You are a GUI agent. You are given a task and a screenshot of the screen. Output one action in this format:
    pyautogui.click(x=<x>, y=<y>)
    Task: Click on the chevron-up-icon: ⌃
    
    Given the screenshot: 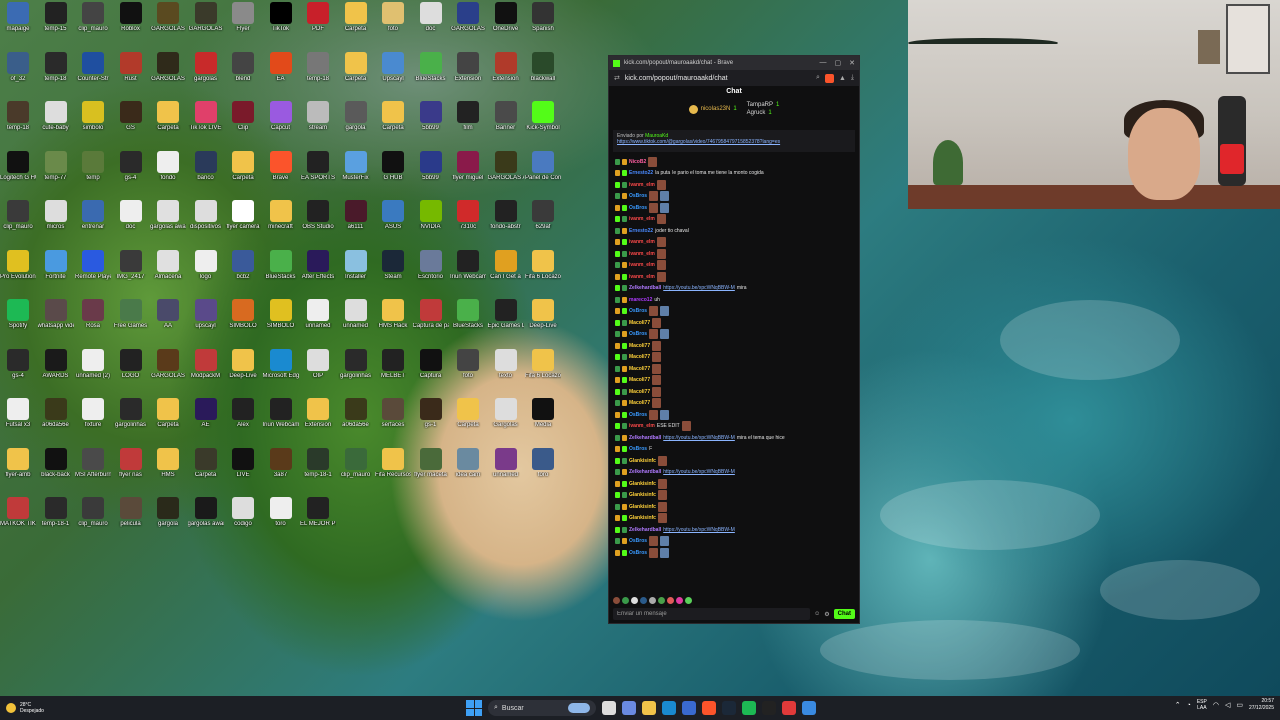 What is the action you would take?
    pyautogui.click(x=1178, y=705)
    